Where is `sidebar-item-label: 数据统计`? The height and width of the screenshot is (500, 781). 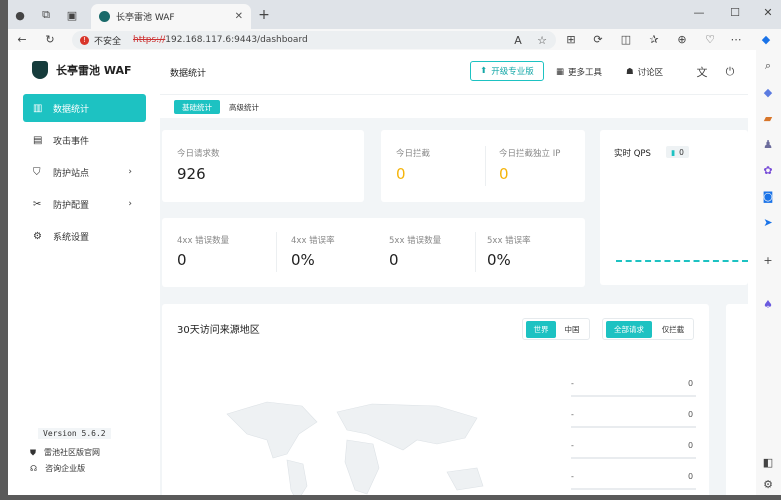
sidebar-item-label: 数据统计 is located at coordinates (71, 109).